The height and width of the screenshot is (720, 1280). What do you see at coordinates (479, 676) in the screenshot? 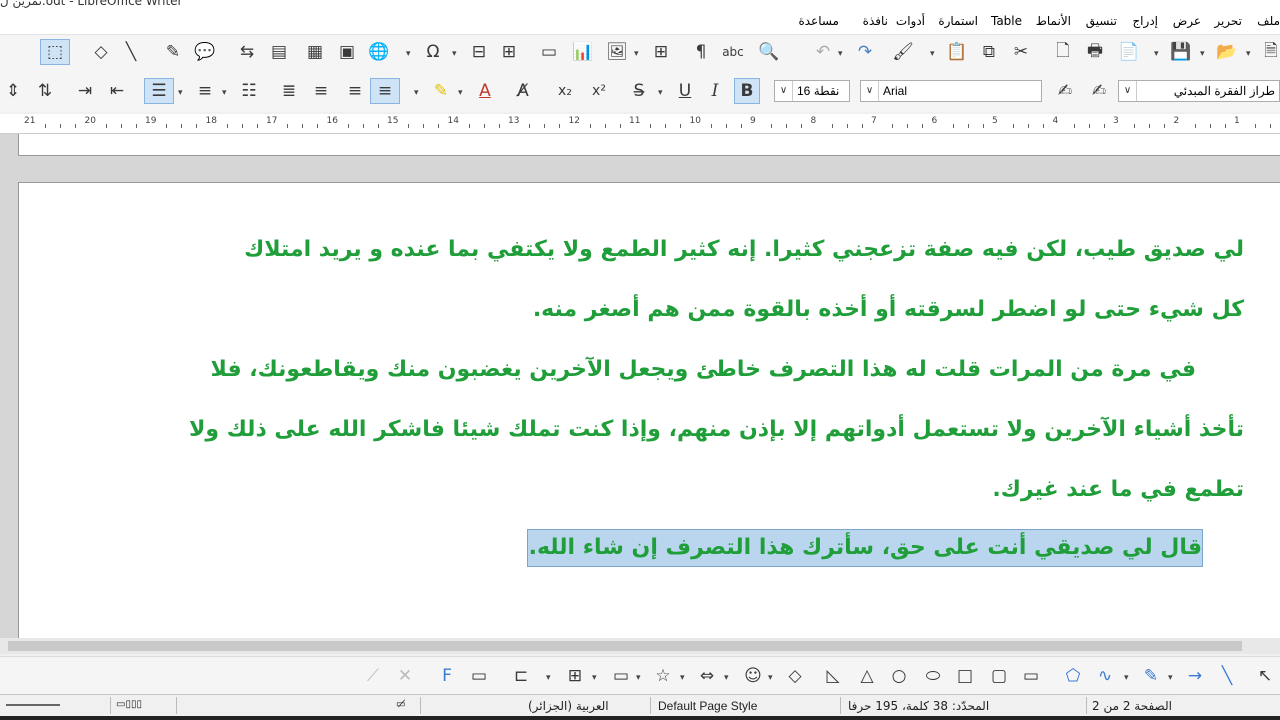
I see `insert-text-box-icon: ▭` at bounding box center [479, 676].